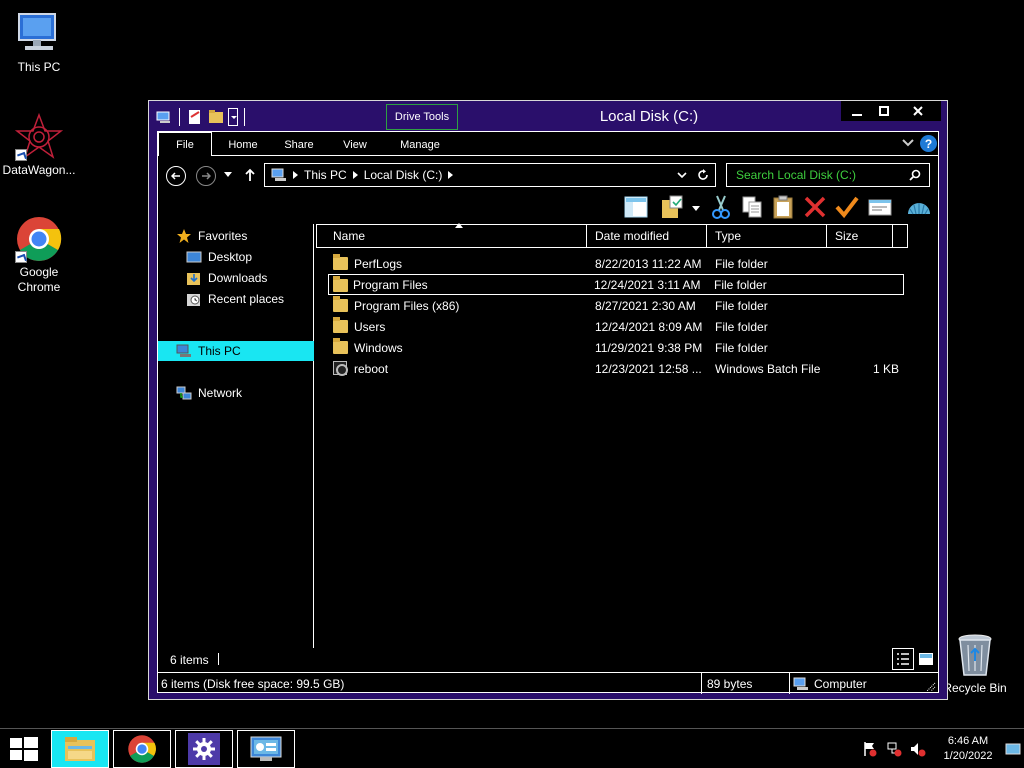 This screenshot has width=1024, height=768. I want to click on control-panel-icon, so click(266, 748).